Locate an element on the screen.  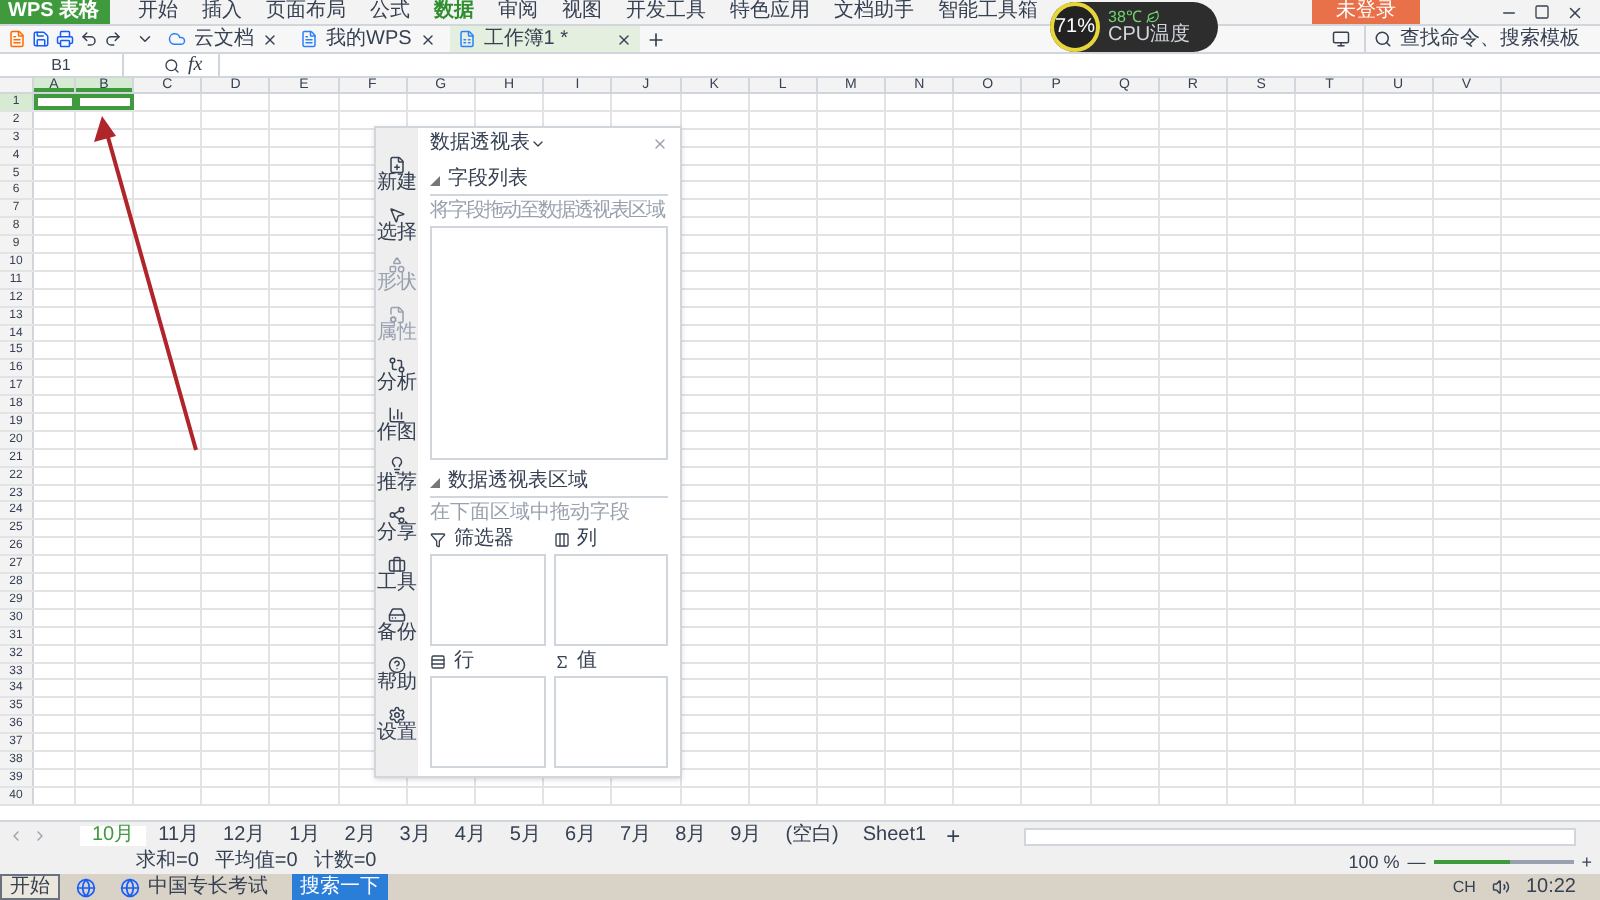
maximize-icon is located at coordinates (1542, 12).